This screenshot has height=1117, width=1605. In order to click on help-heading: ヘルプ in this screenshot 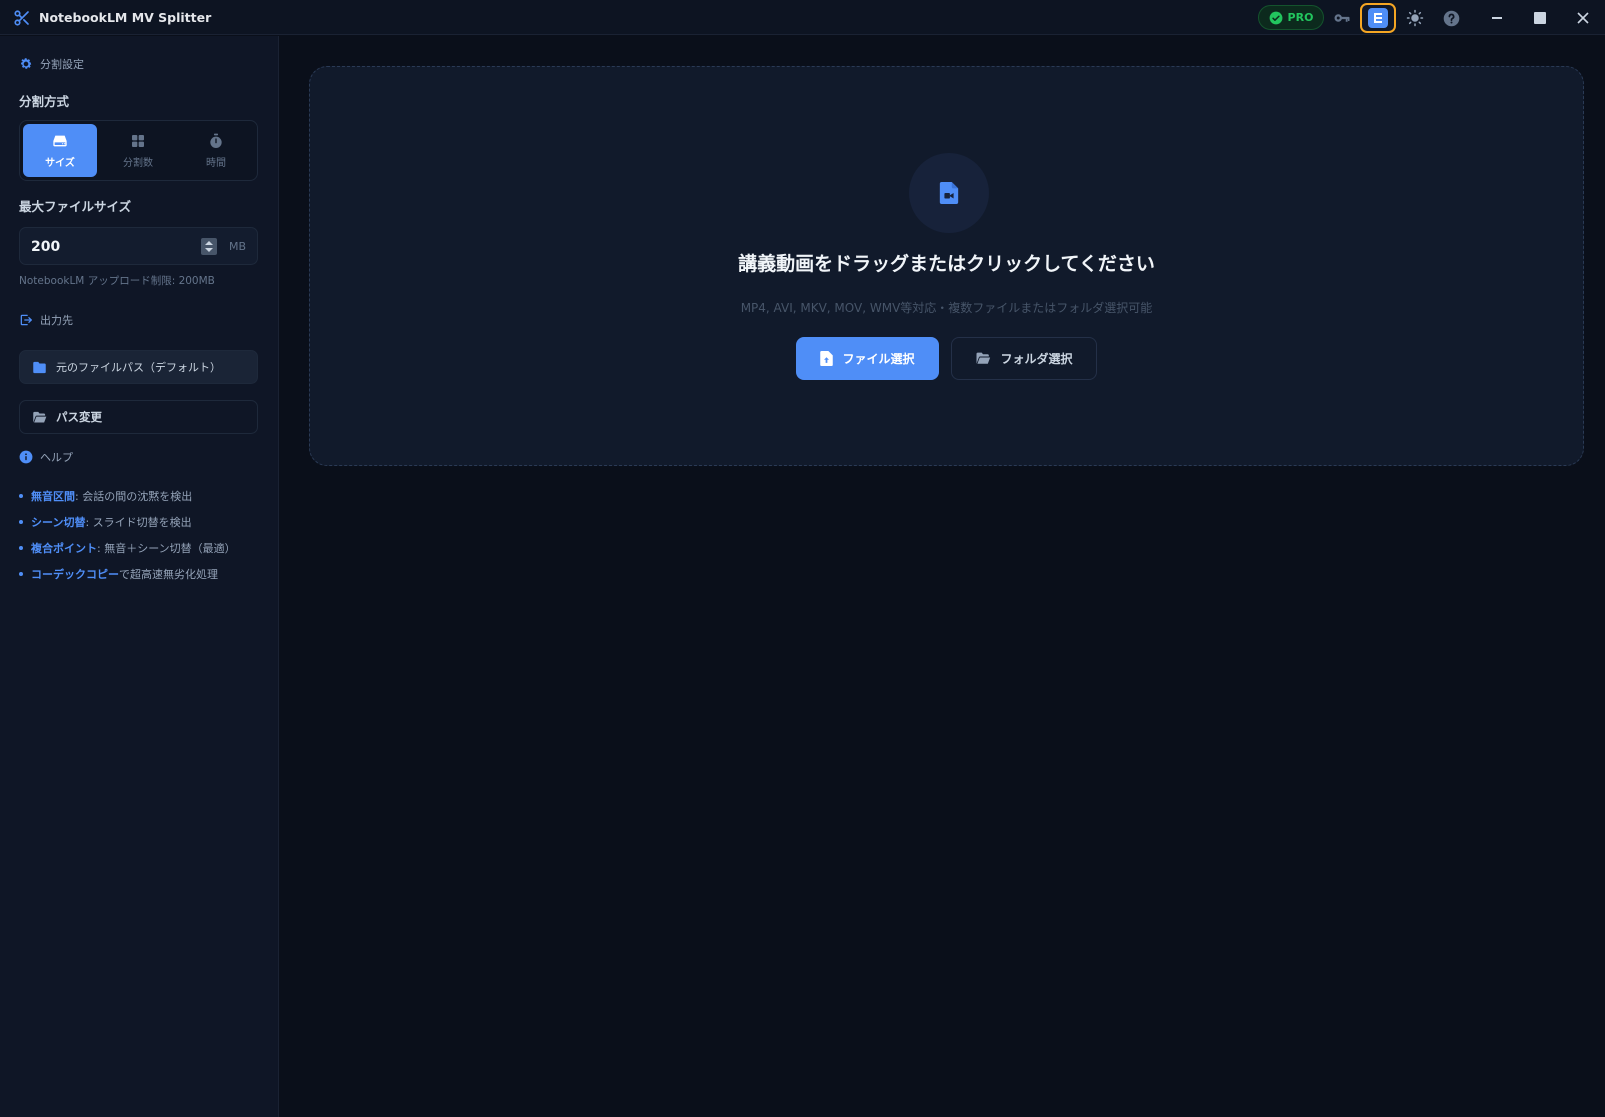, I will do `click(46, 457)`.